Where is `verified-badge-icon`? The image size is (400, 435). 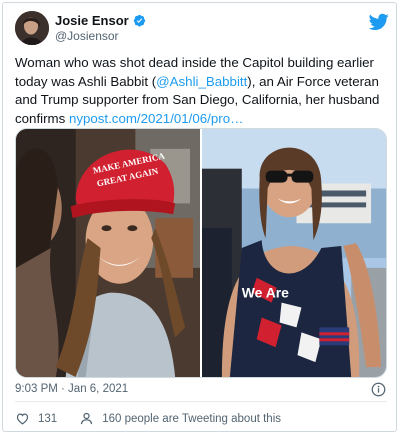
verified-badge-icon is located at coordinates (139, 20).